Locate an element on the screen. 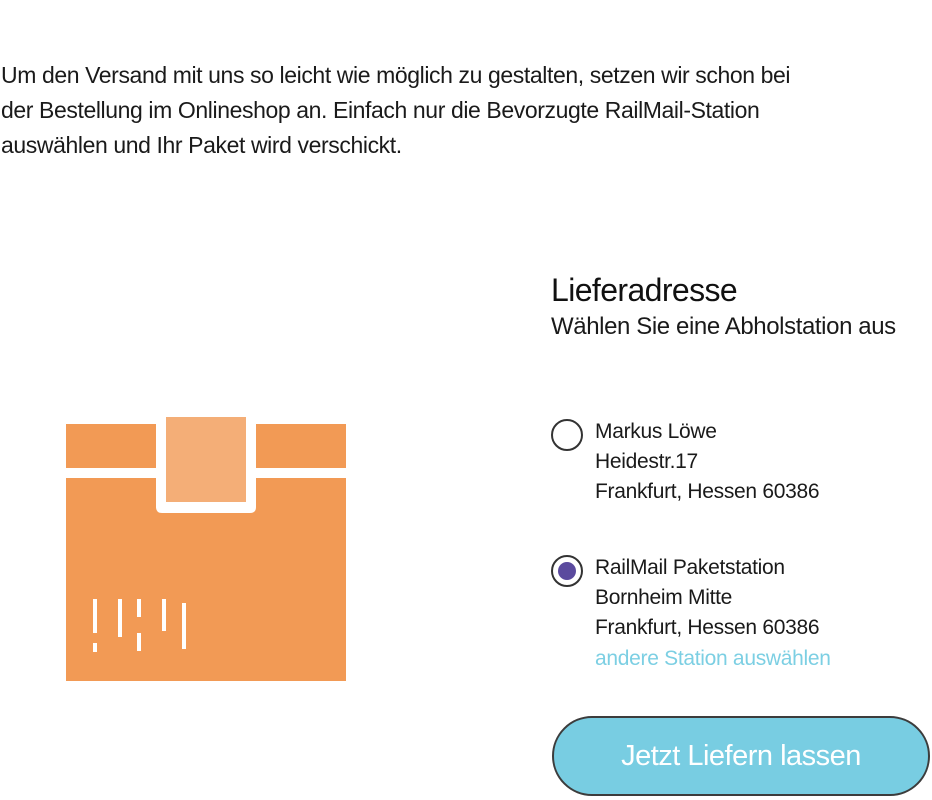 The width and height of the screenshot is (932, 800). radio-button-selected is located at coordinates (567, 571).